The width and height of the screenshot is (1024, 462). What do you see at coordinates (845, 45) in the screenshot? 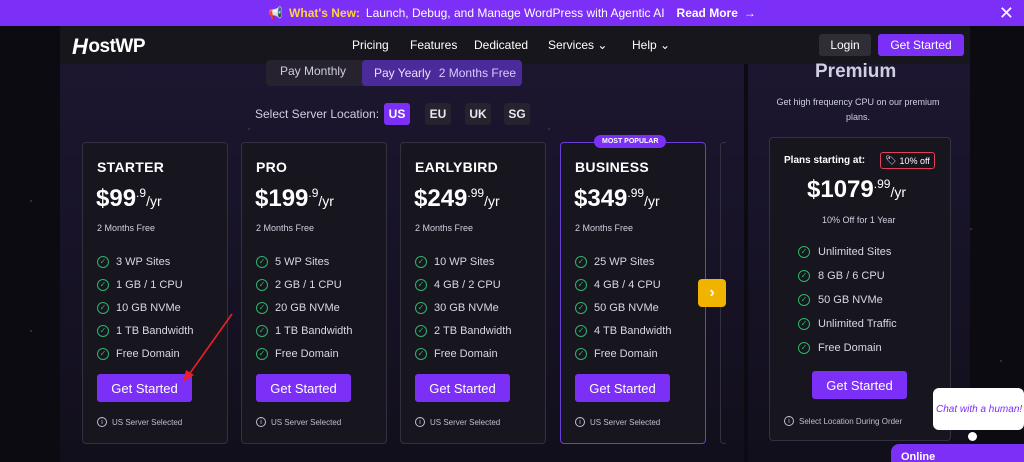
I see `login-button: Login` at bounding box center [845, 45].